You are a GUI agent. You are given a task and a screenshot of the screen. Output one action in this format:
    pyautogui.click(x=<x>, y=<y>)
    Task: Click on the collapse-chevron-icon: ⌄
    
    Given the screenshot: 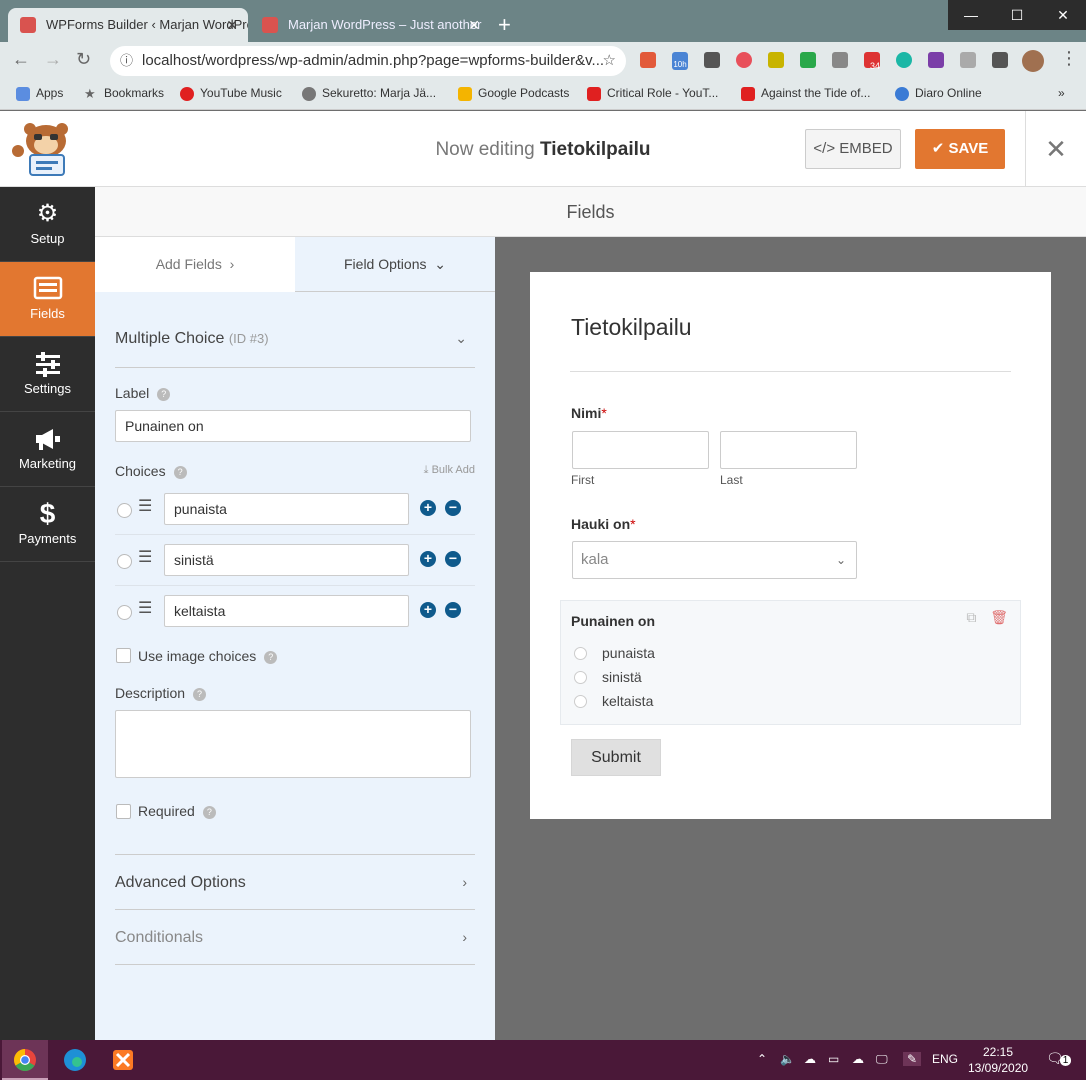 What is the action you would take?
    pyautogui.click(x=461, y=338)
    